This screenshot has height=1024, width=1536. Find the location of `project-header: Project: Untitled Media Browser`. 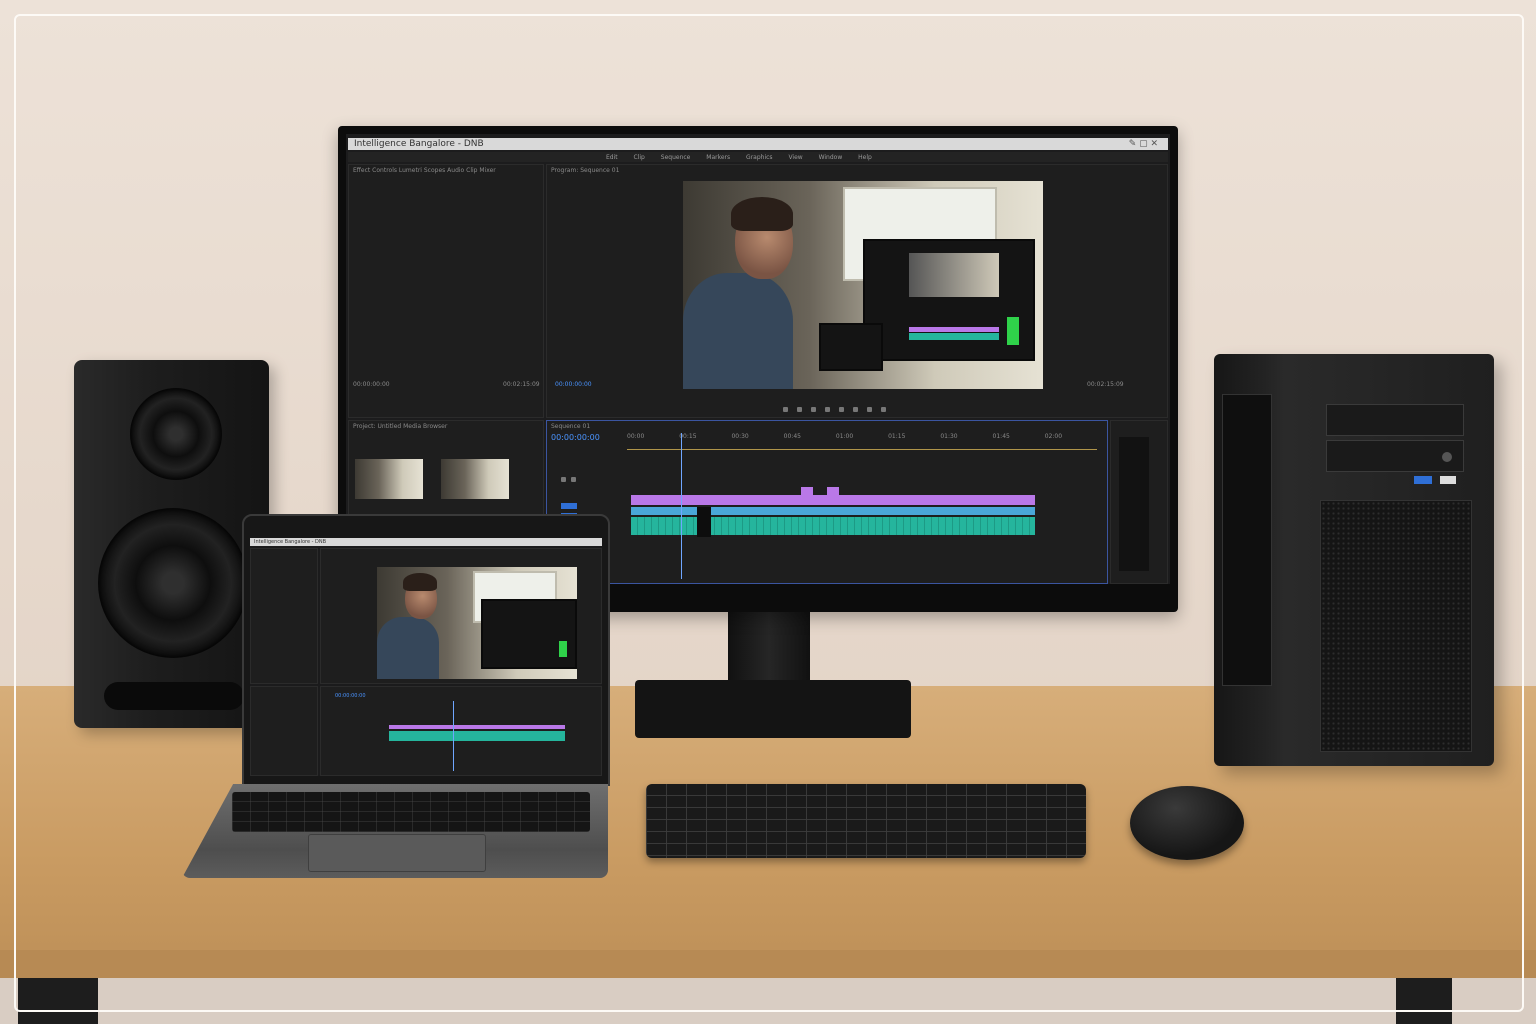

project-header: Project: Untitled Media Browser is located at coordinates (400, 426).